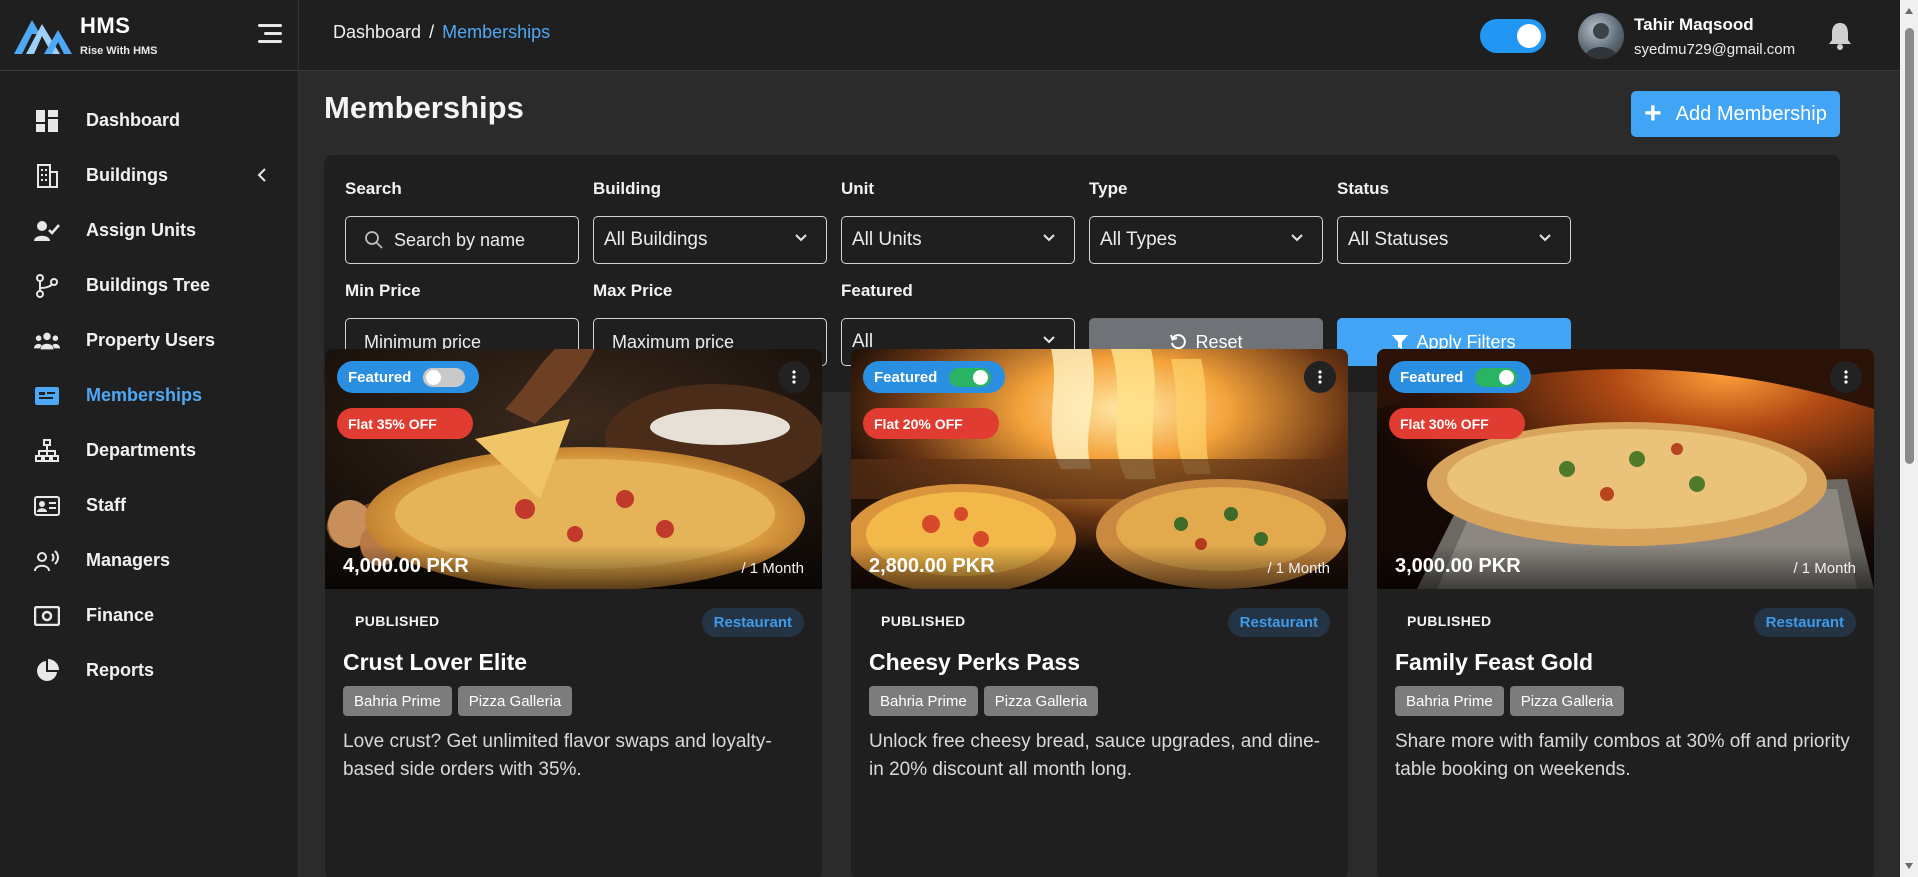 Image resolution: width=1918 pixels, height=877 pixels. I want to click on sidebar-item-dashboard: Dashboard, so click(149, 120).